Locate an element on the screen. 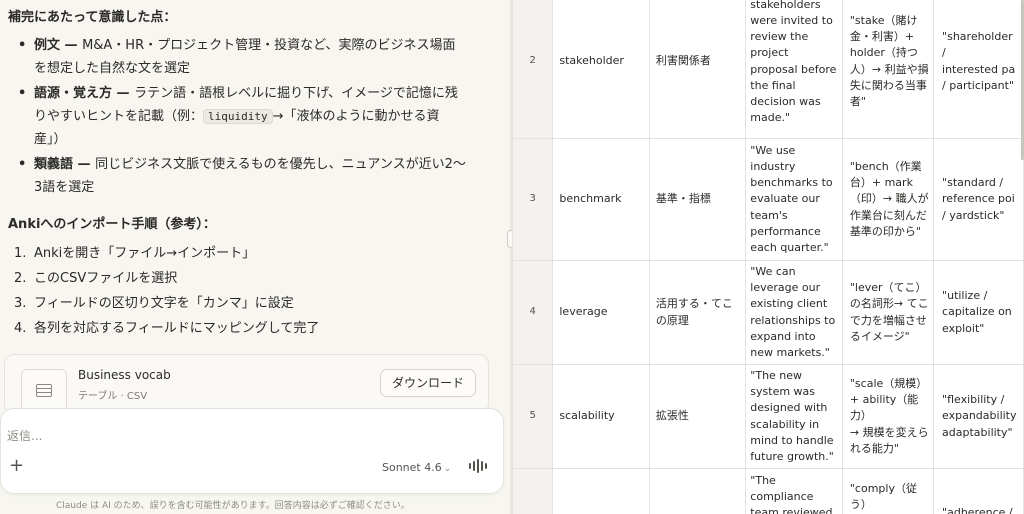 The width and height of the screenshot is (1024, 514). meaning-cell: 活用する・てこ の原理 is located at coordinates (697, 312).